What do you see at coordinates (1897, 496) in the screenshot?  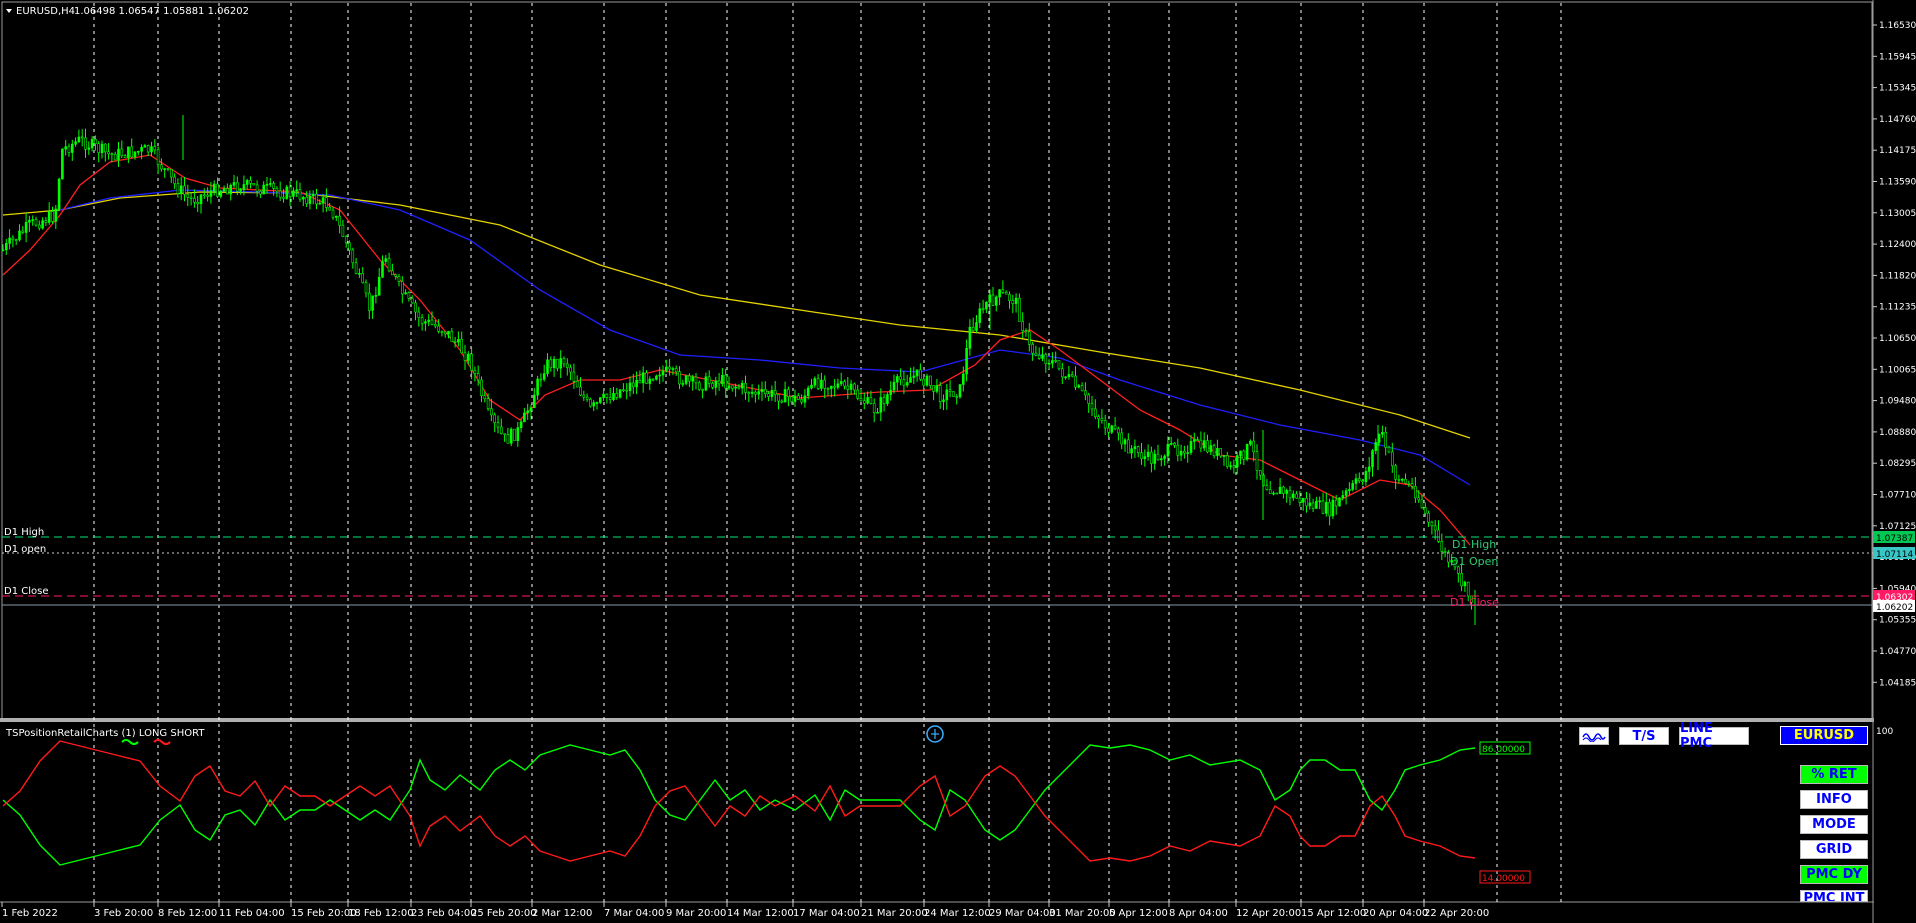 I see `price-tick-label: 1.07710` at bounding box center [1897, 496].